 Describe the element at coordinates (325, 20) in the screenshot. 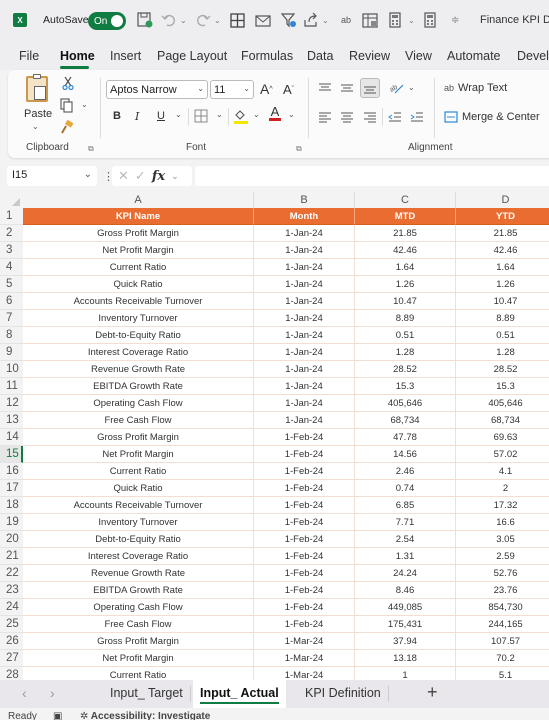

I see `share-dropdown-icon: ⌄` at that location.